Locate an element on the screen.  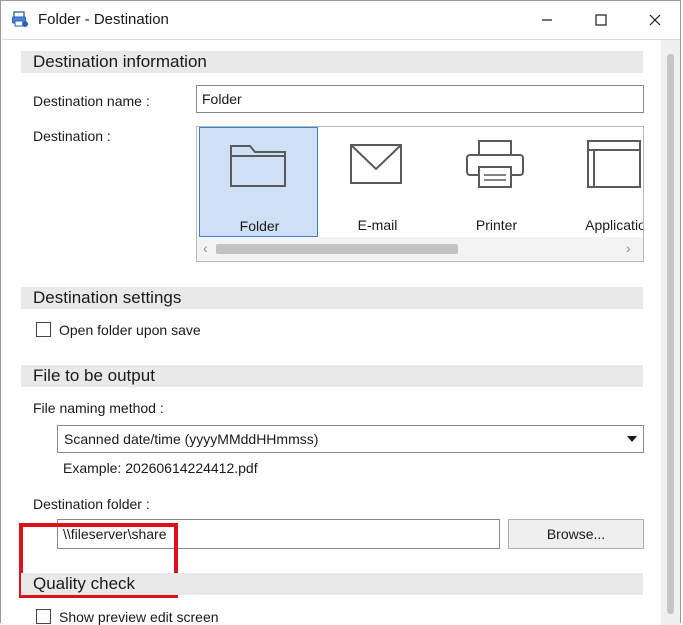
close-icon is located at coordinates (655, 20).